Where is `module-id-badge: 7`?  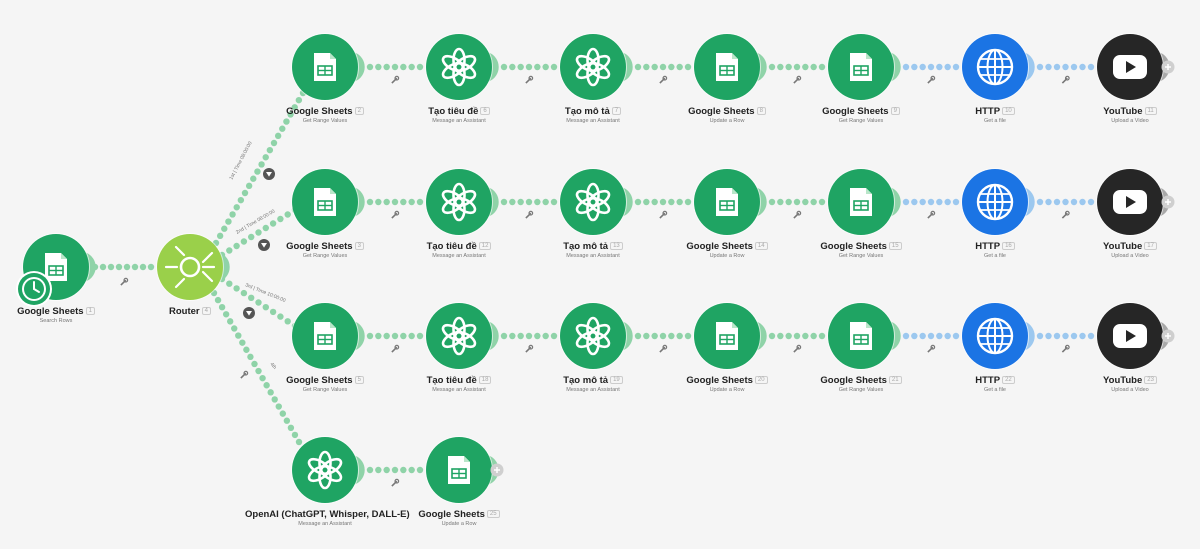
module-id-badge: 7 is located at coordinates (616, 111).